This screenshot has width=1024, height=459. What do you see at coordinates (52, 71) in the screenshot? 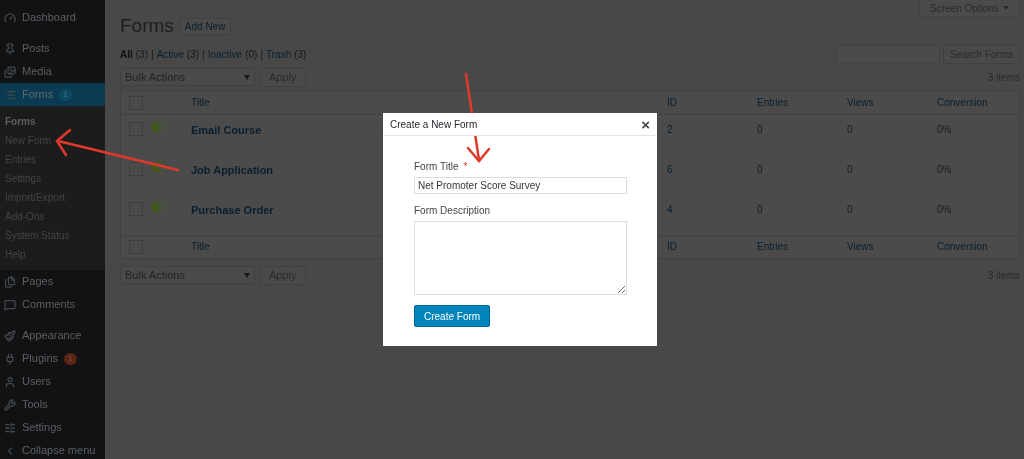
I see `sidebar-item: Media` at bounding box center [52, 71].